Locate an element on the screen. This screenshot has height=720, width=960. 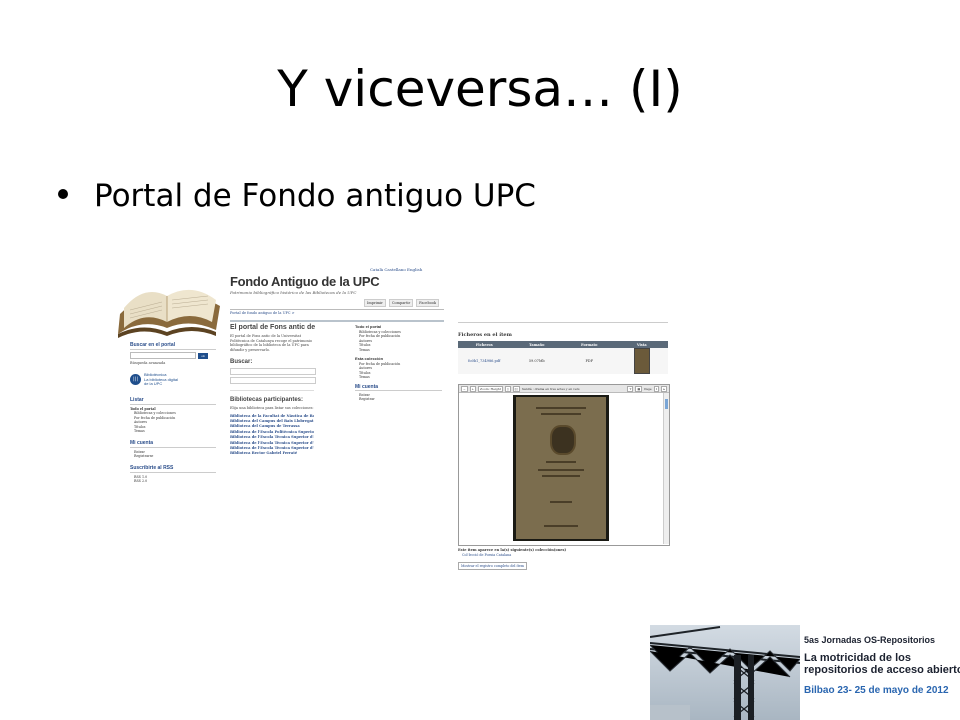
zoom-in-button: + is located at coordinates (473, 388).